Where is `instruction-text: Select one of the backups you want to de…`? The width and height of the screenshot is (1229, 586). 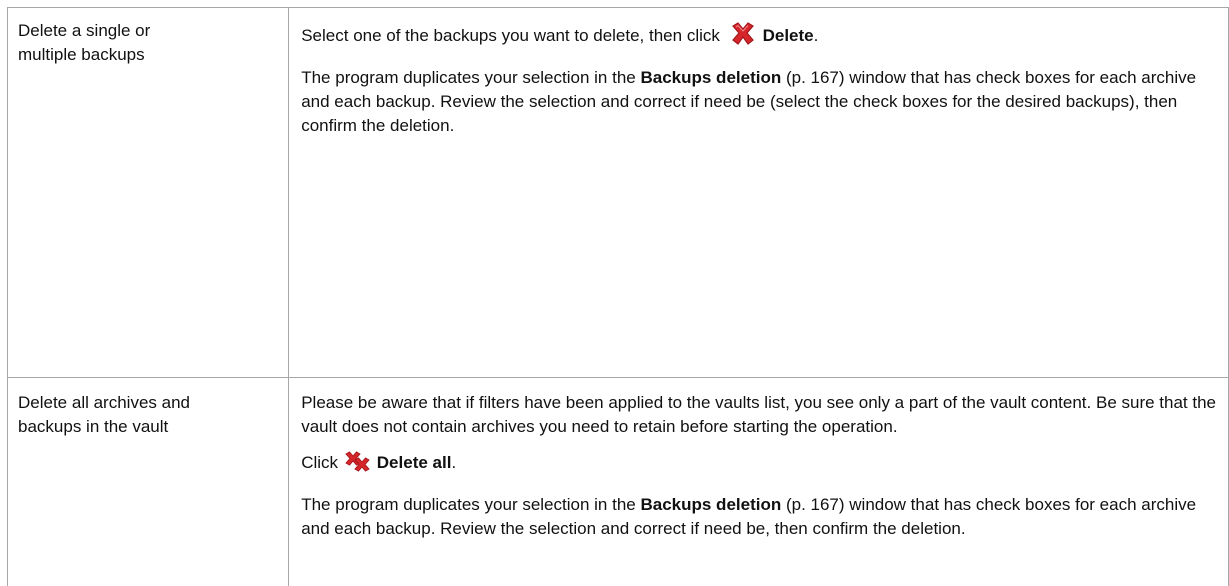
instruction-text: Select one of the backups you want to de… is located at coordinates (512, 35).